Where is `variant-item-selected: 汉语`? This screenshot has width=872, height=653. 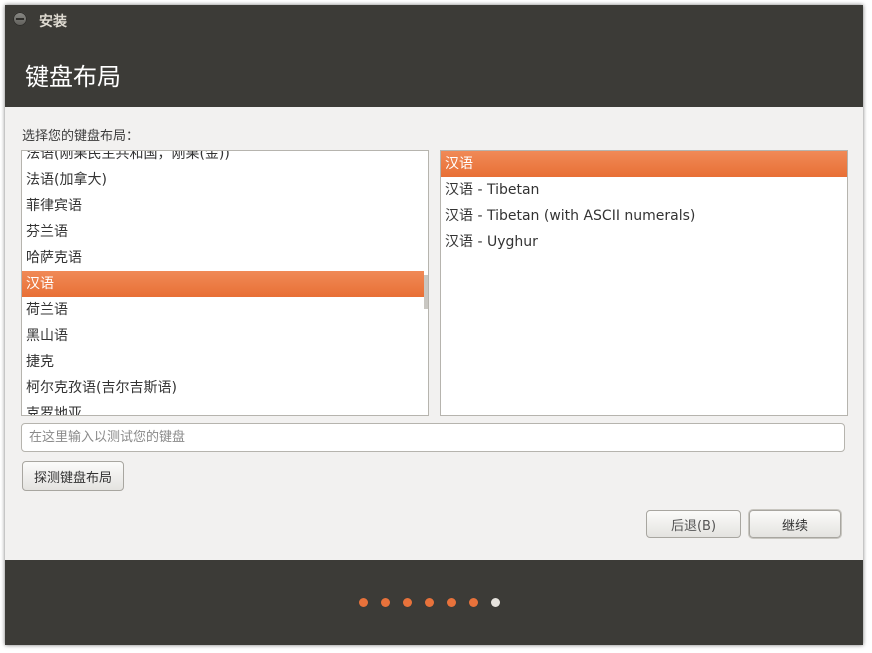
variant-item-selected: 汉语 is located at coordinates (644, 164).